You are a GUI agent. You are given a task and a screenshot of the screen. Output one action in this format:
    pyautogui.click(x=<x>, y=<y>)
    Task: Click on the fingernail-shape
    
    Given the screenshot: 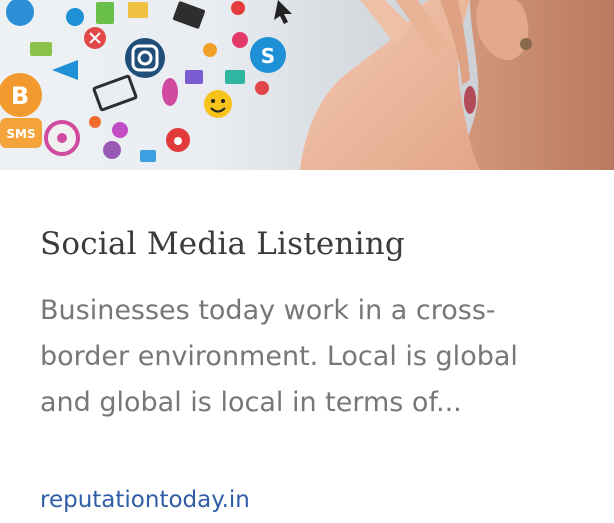 What is the action you would take?
    pyautogui.click(x=470, y=100)
    